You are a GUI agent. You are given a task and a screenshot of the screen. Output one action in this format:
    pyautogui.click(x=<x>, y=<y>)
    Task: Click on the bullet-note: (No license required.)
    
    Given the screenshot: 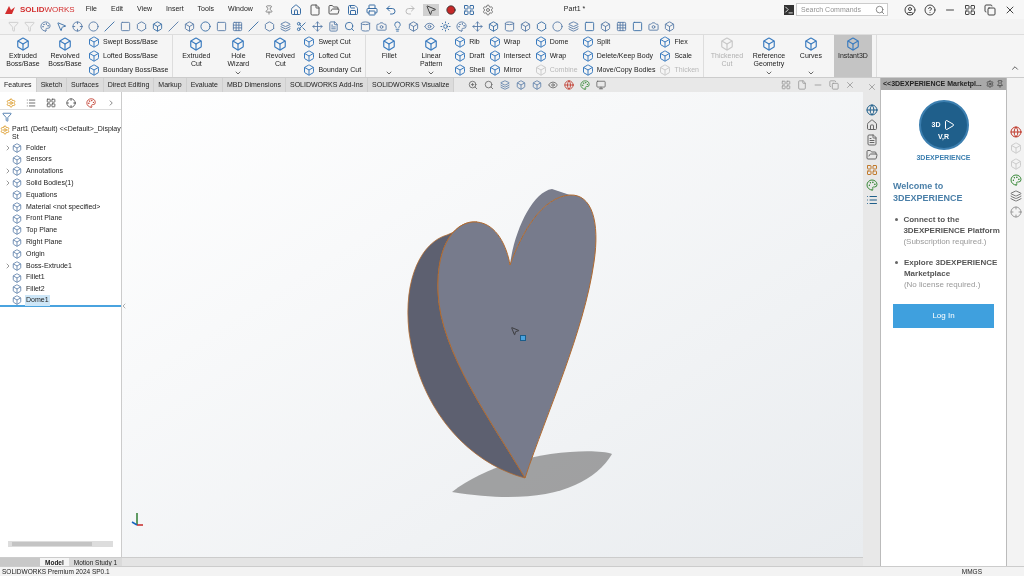 What is the action you would take?
    pyautogui.click(x=942, y=284)
    